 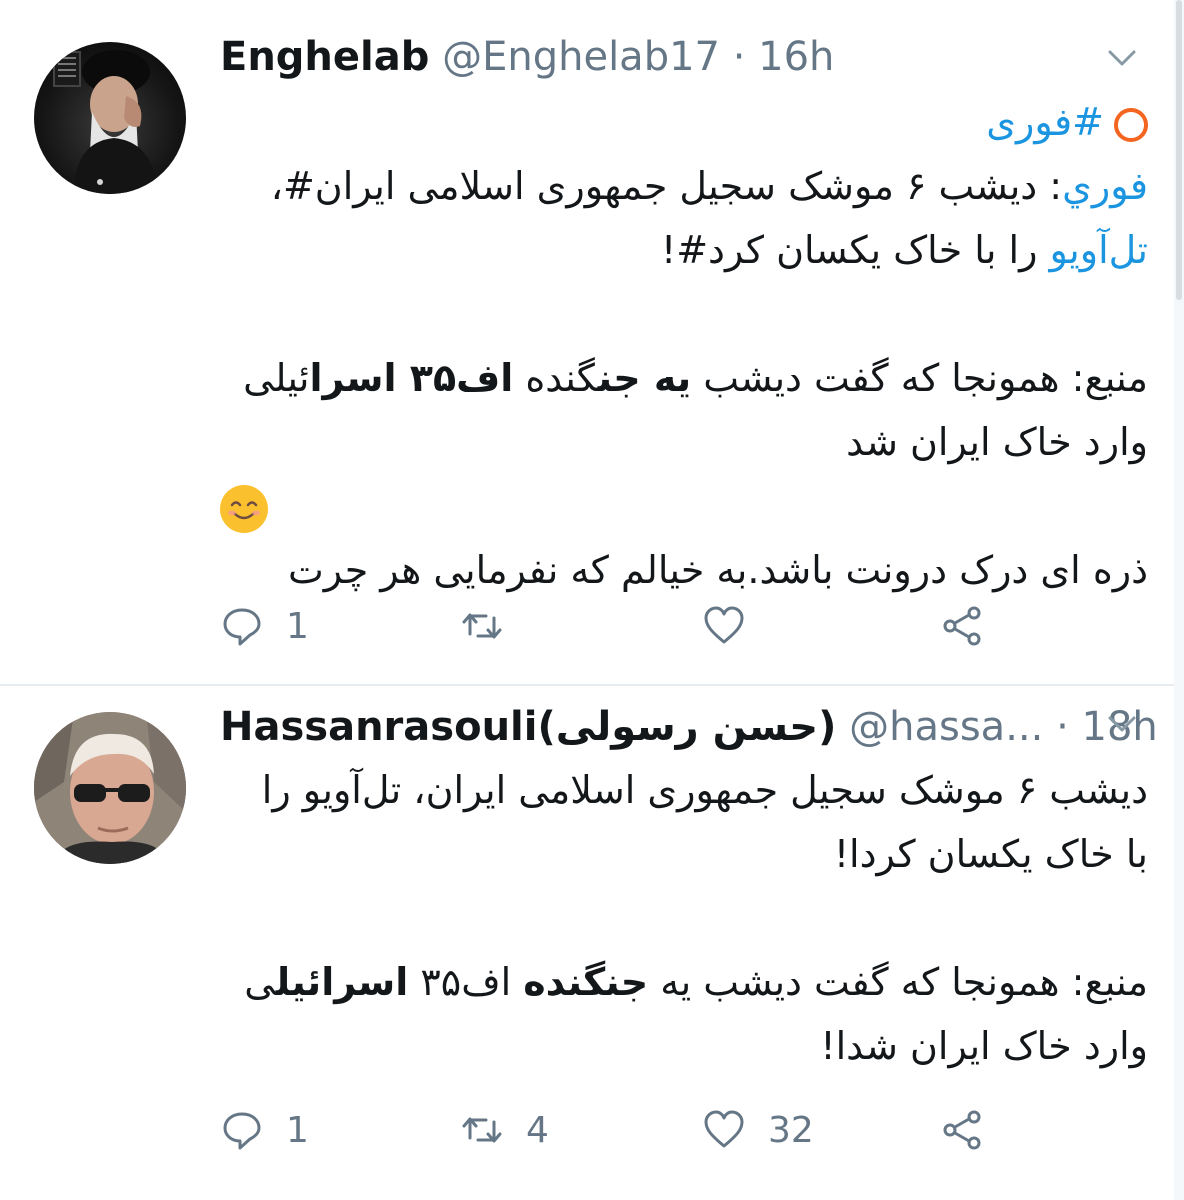 What do you see at coordinates (1045, 122) in the screenshot?
I see `hashtag-link: #فوری` at bounding box center [1045, 122].